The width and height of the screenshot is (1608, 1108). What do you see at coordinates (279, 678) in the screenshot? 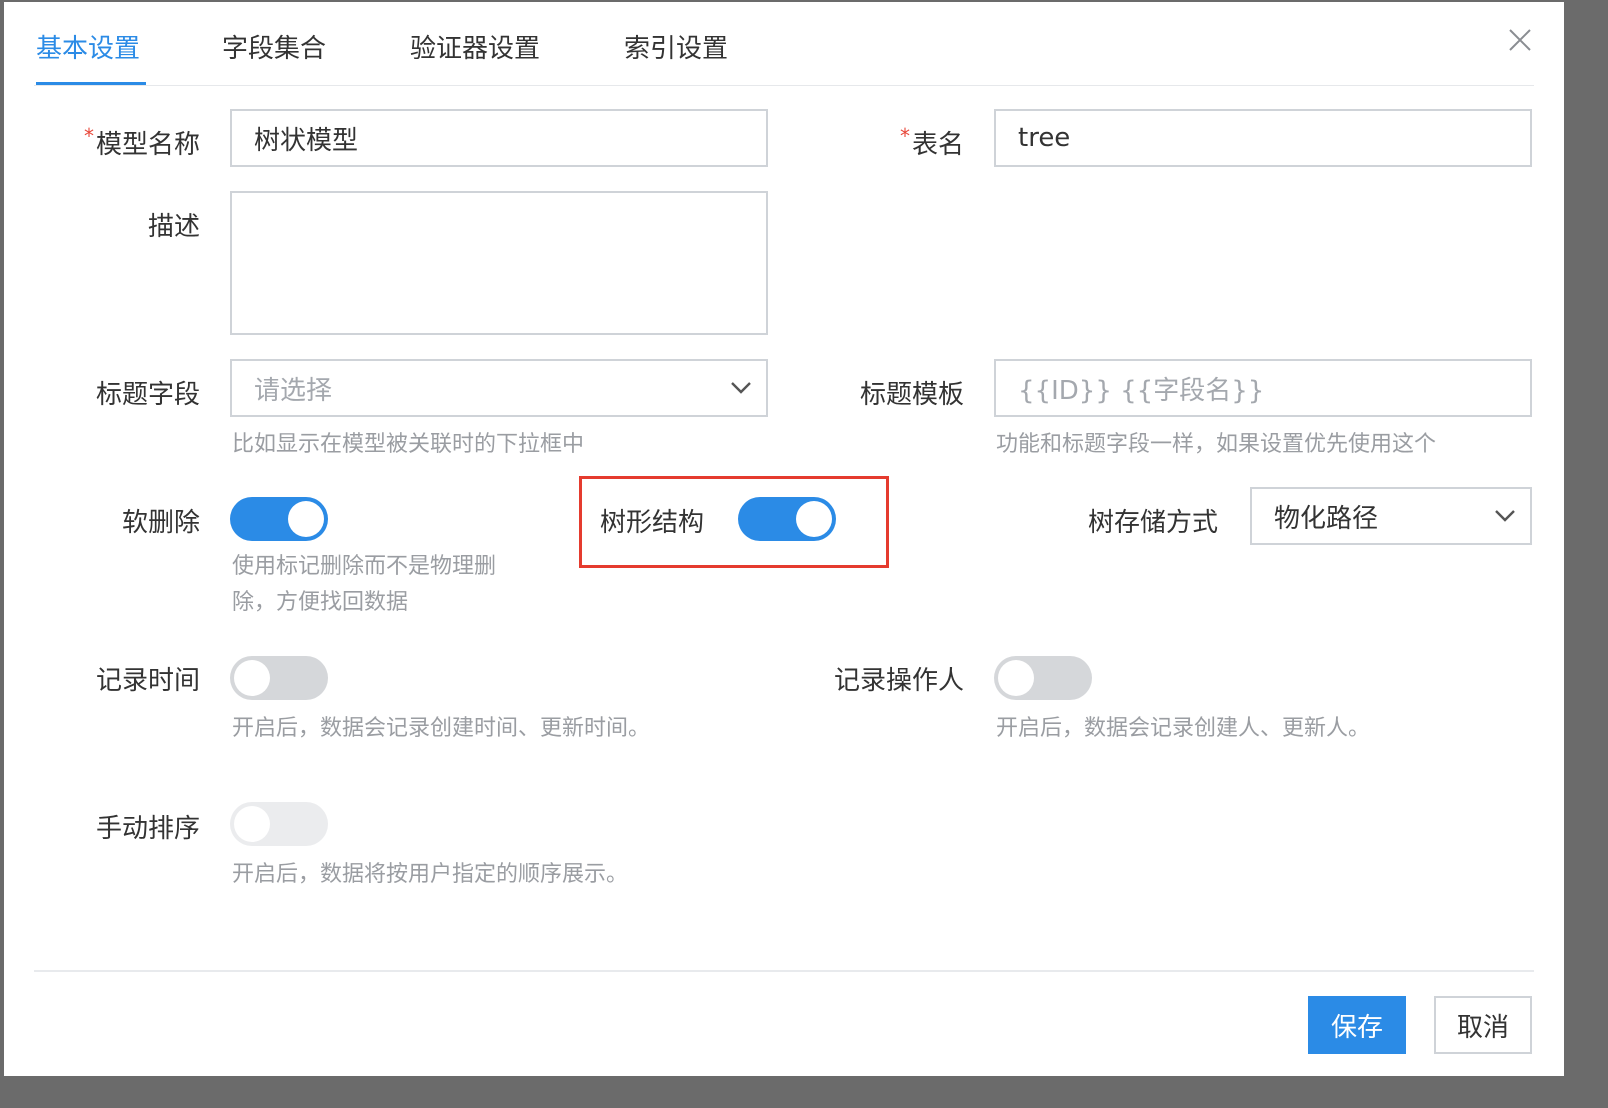
I see `record-time-switch` at bounding box center [279, 678].